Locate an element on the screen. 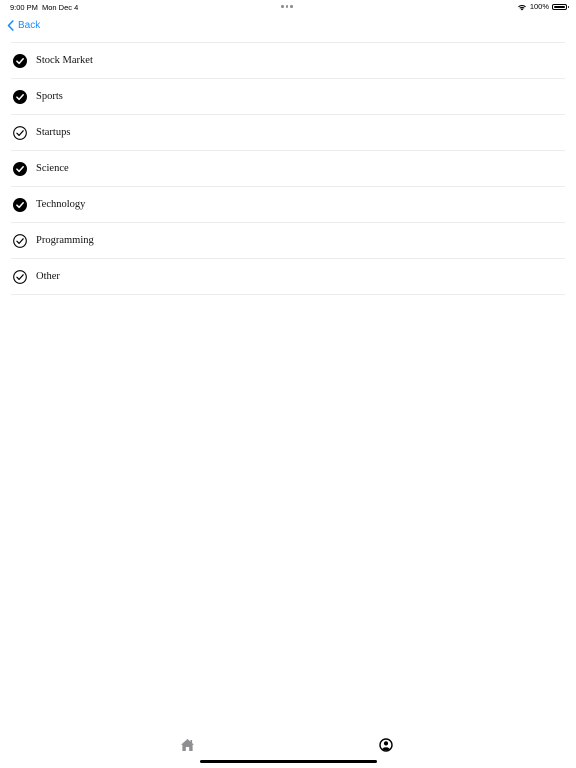 The height and width of the screenshot is (768, 576). topic-label: Science is located at coordinates (52, 168).